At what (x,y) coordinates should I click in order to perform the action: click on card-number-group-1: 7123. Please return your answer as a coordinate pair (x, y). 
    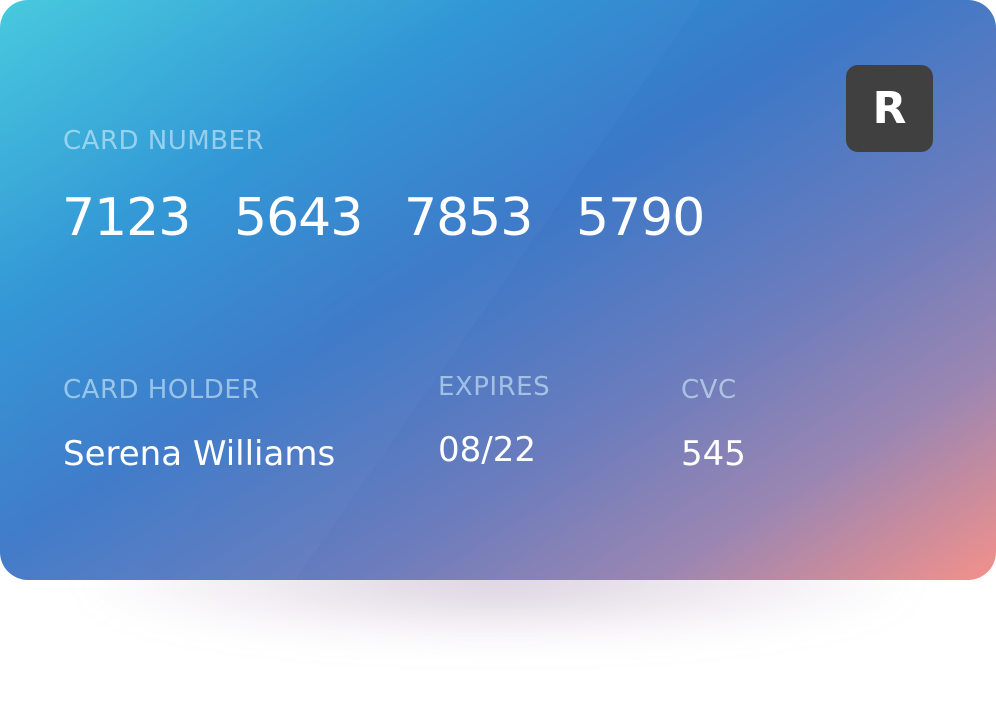
    Looking at the image, I should click on (126, 218).